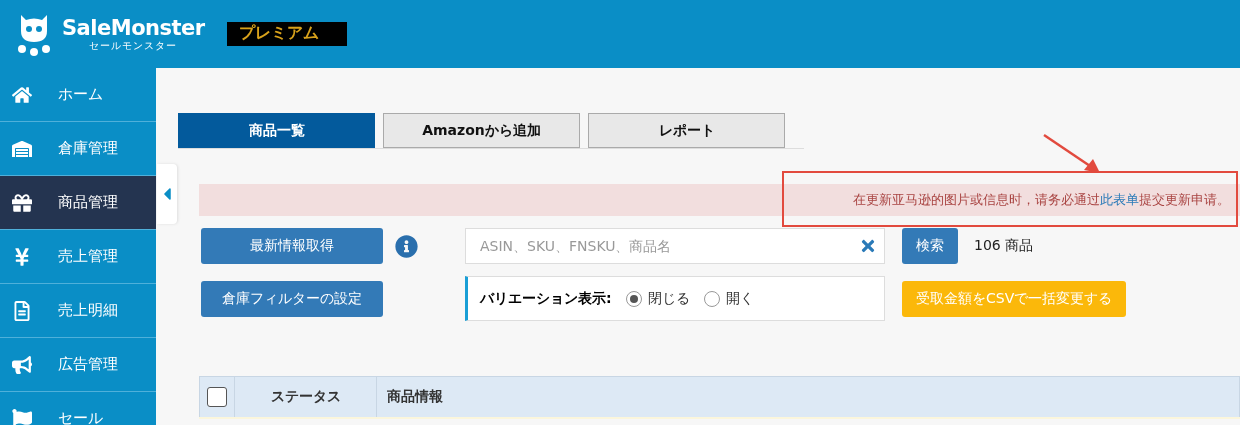 The image size is (1240, 425). Describe the element at coordinates (286, 34) in the screenshot. I see `plan-badge: プレミアム` at that location.